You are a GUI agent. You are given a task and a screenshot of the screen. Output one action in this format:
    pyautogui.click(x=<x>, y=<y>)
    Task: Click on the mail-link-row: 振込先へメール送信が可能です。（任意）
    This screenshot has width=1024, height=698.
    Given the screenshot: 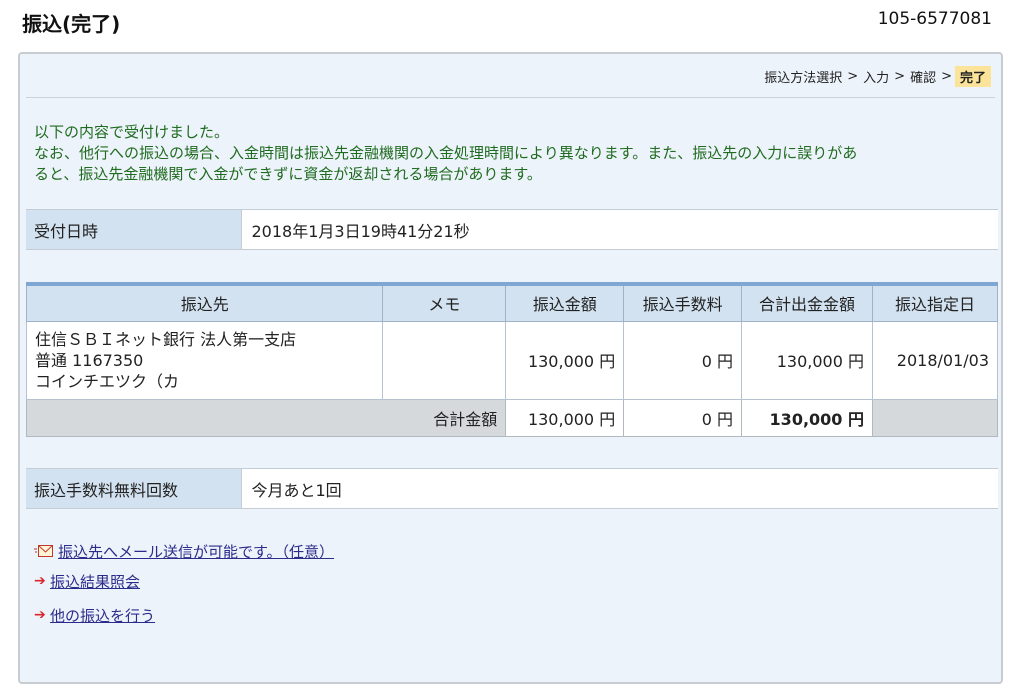 What is the action you would take?
    pyautogui.click(x=184, y=551)
    